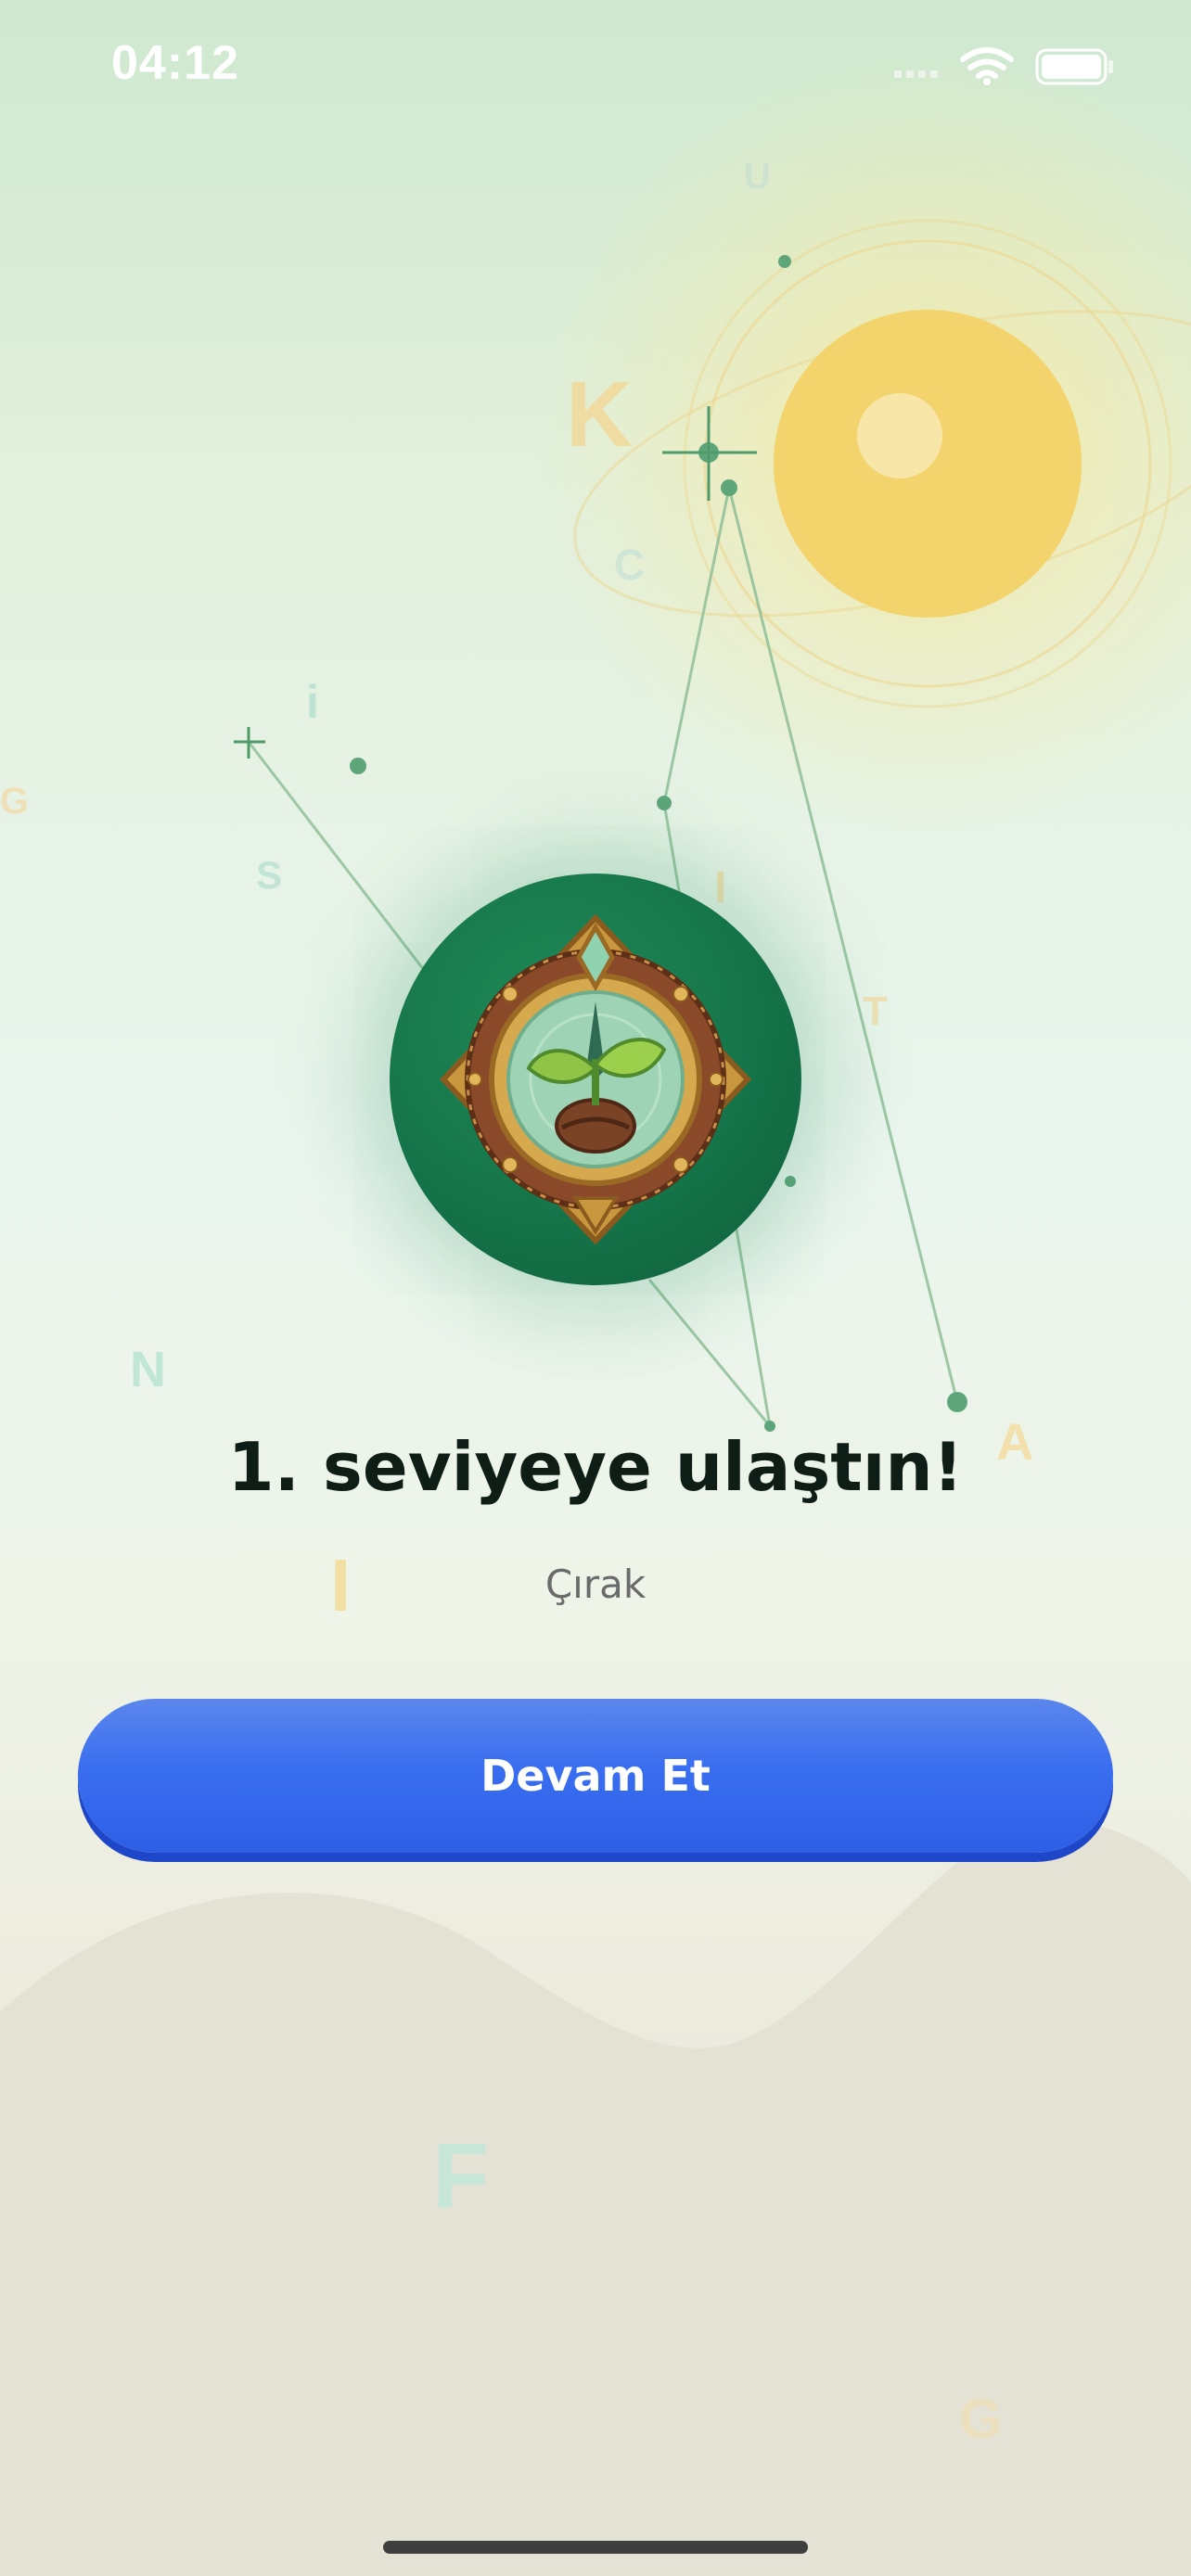  Describe the element at coordinates (600, 415) in the screenshot. I see `decor-letter: K` at that location.